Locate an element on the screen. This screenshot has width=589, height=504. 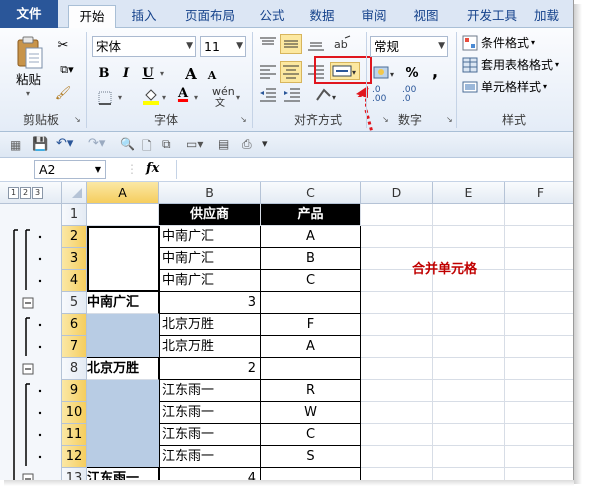
paste-button is located at coordinates (30, 53).